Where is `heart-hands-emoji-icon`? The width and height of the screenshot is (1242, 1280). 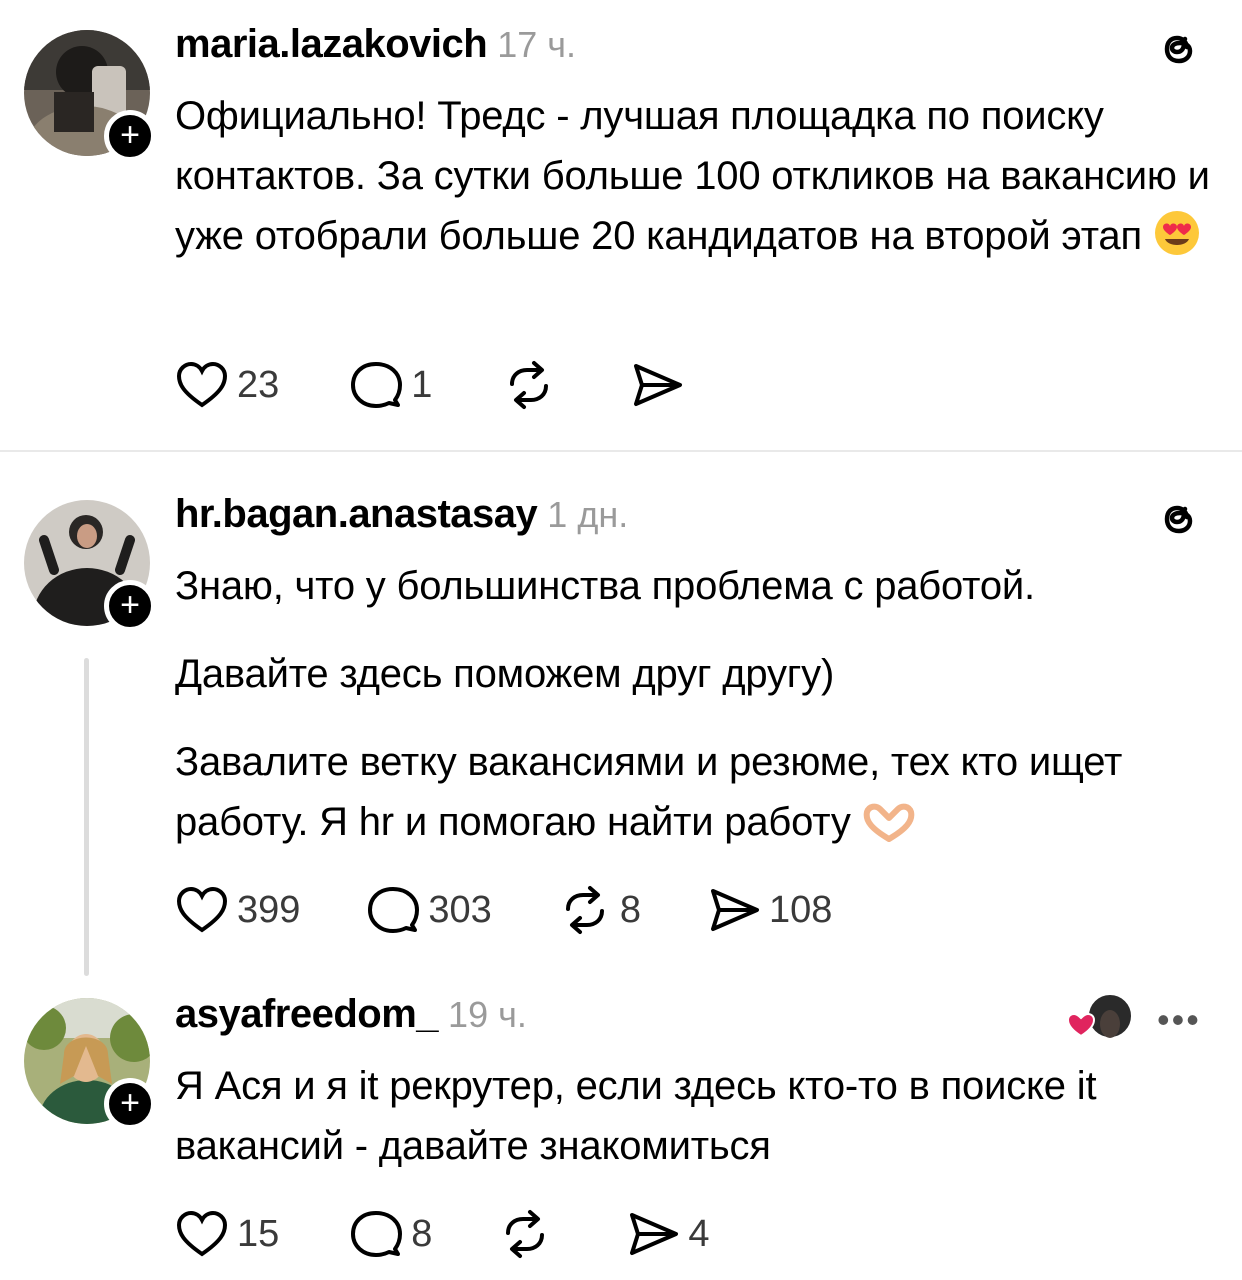 heart-hands-emoji-icon is located at coordinates (889, 830).